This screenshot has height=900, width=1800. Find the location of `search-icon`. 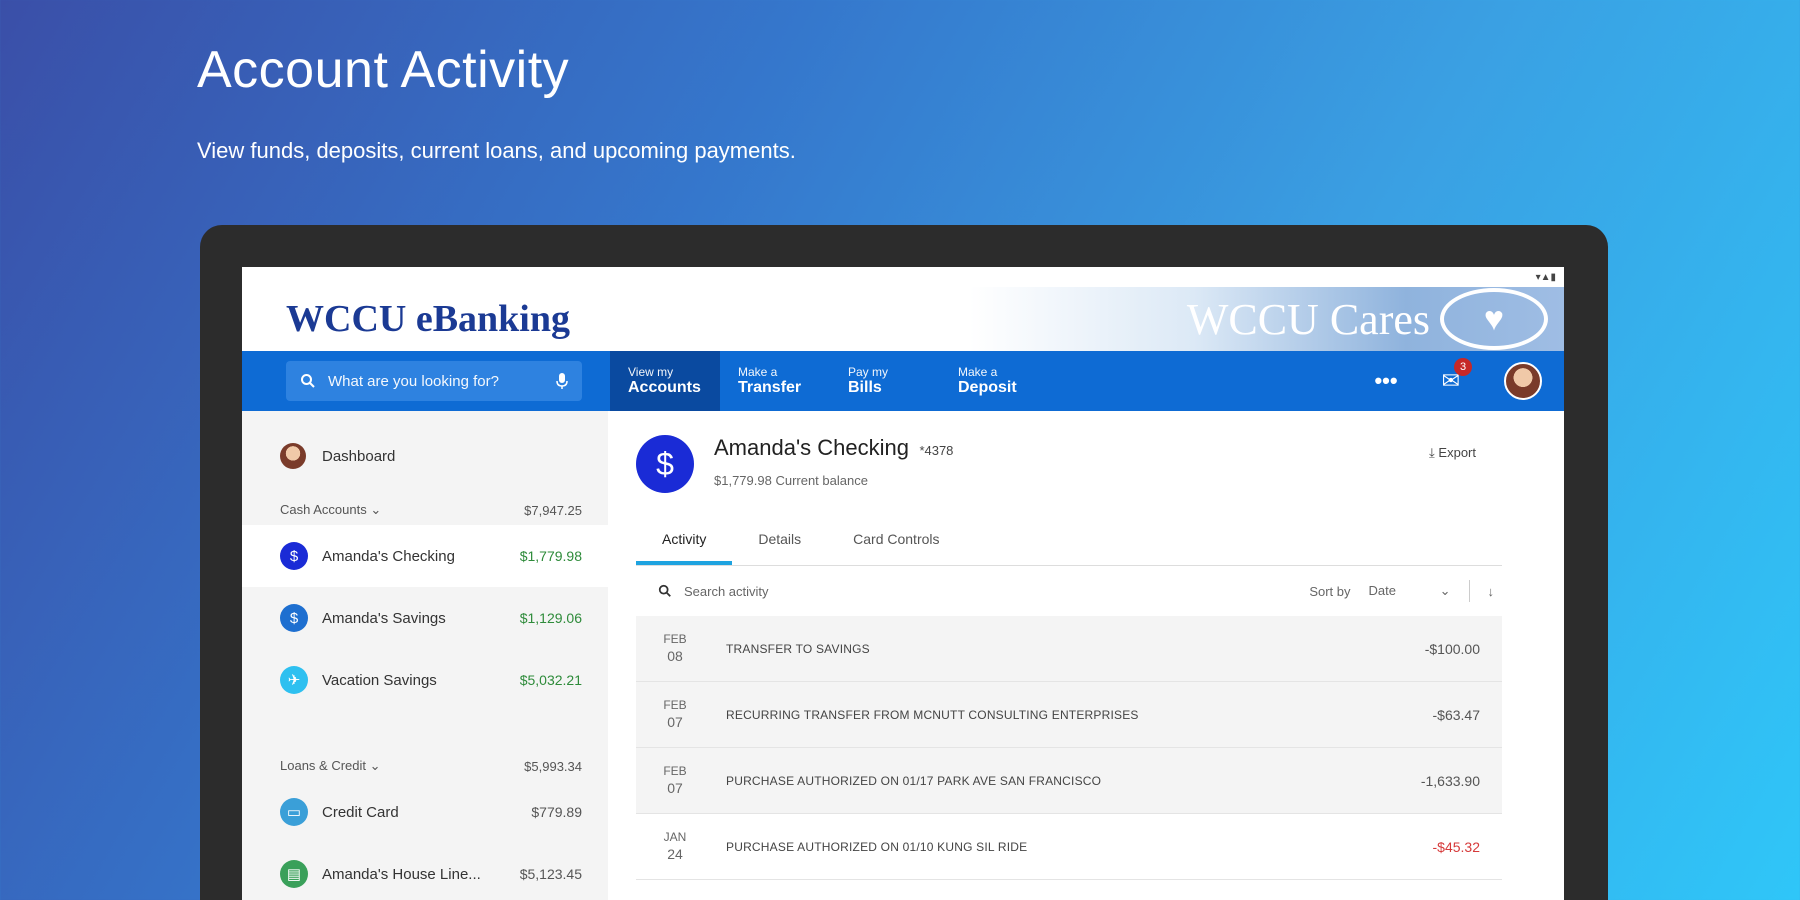

search-icon is located at coordinates (308, 381).